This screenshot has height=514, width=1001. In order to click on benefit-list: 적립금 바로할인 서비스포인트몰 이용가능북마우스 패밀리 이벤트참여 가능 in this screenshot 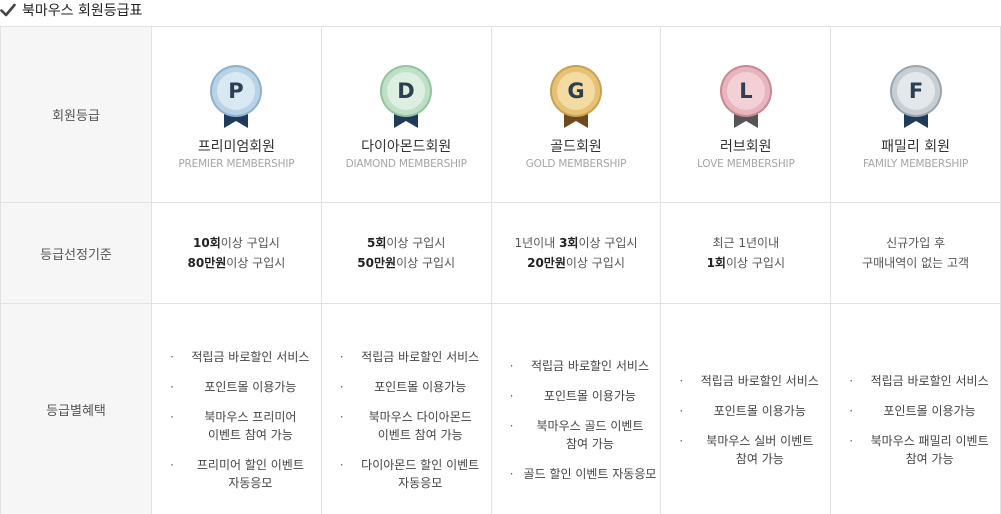, I will do `click(924, 420)`.